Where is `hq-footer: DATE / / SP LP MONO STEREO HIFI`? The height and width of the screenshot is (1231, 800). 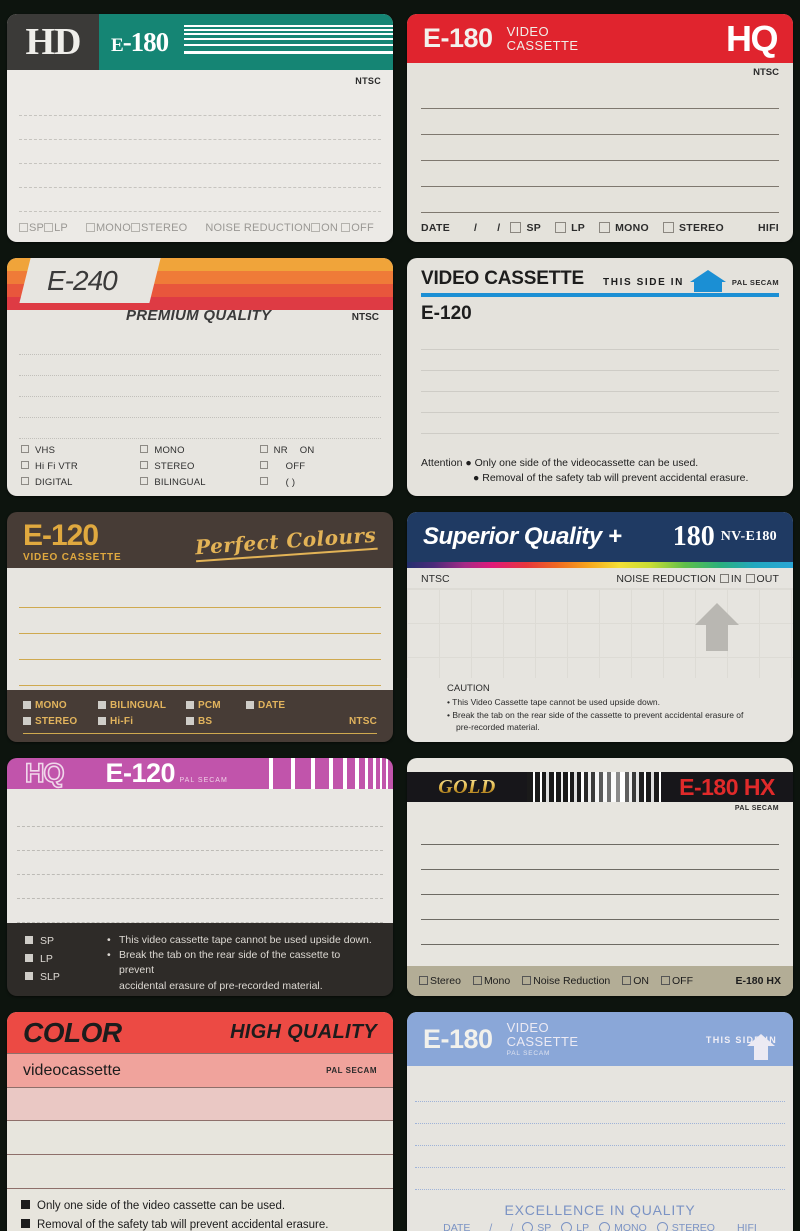 hq-footer: DATE / / SP LP MONO STEREO HIFI is located at coordinates (600, 227).